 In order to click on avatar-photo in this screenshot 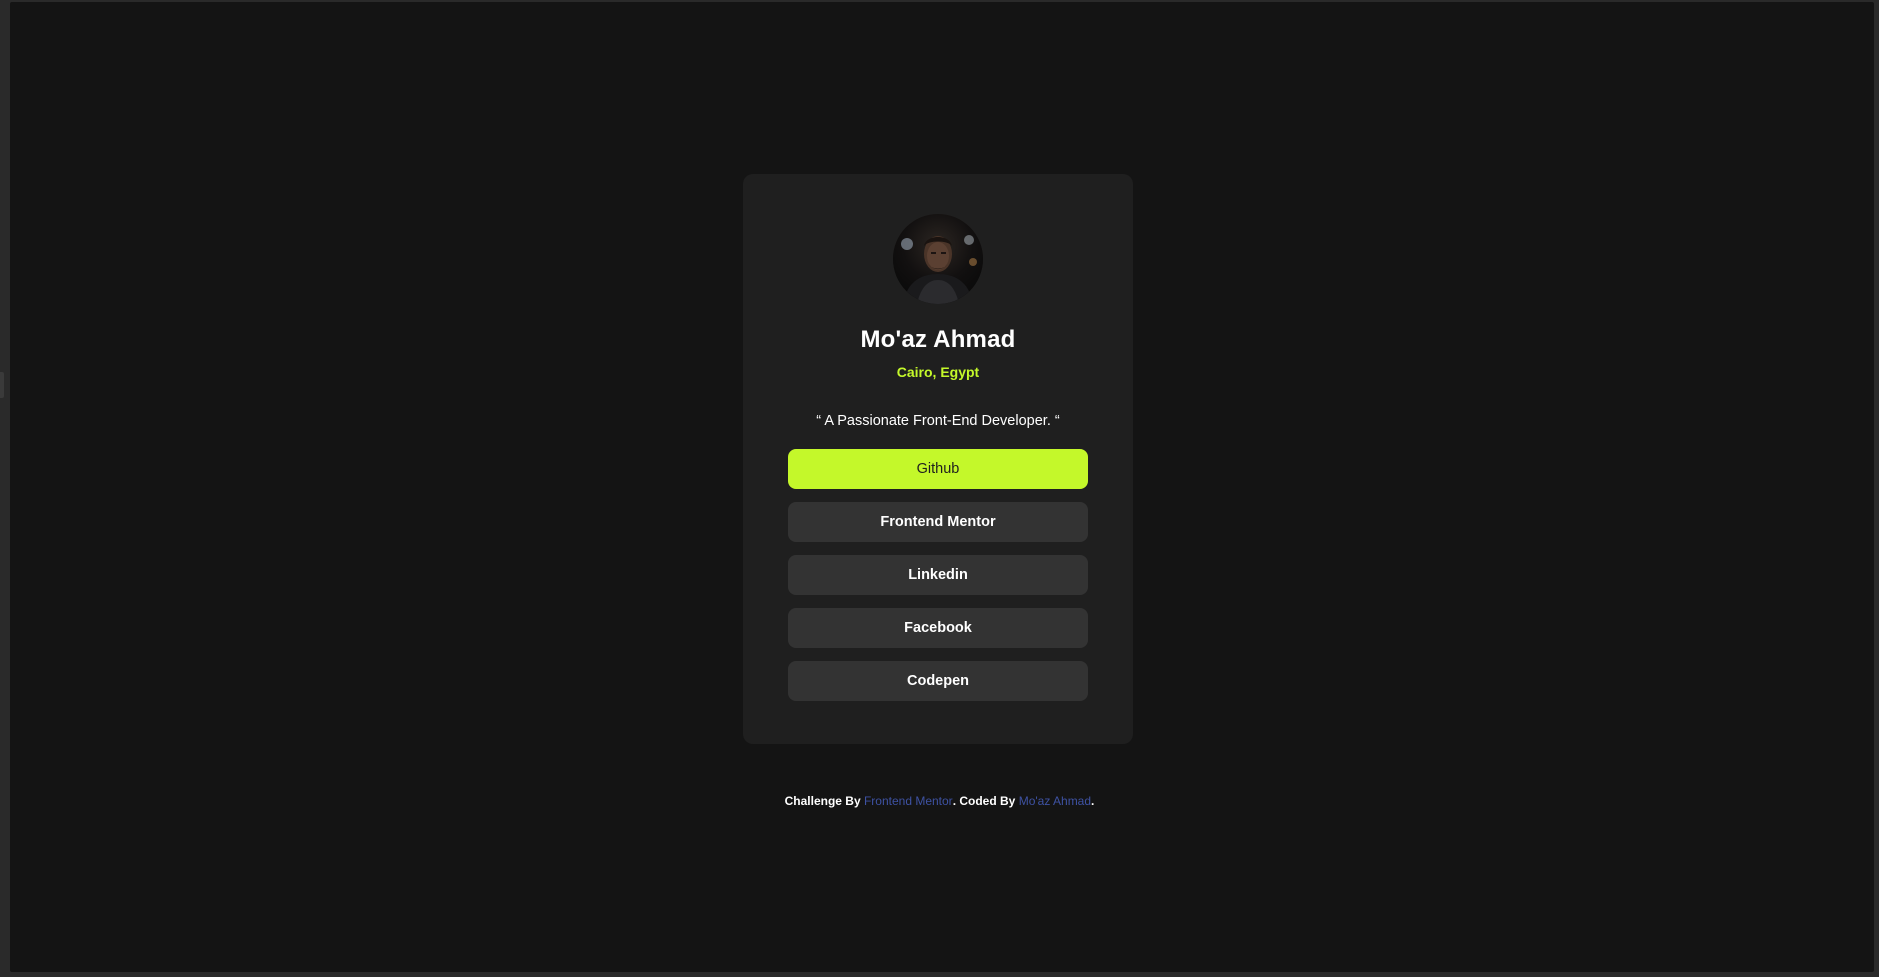, I will do `click(938, 259)`.